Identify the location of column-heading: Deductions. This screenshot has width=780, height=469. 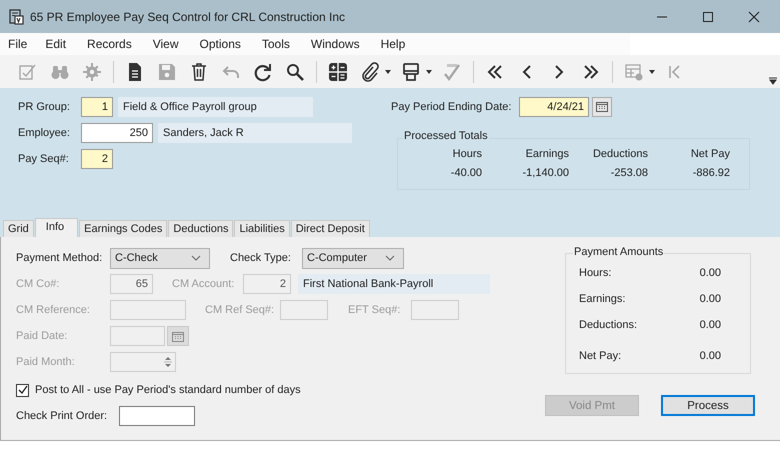
(620, 154).